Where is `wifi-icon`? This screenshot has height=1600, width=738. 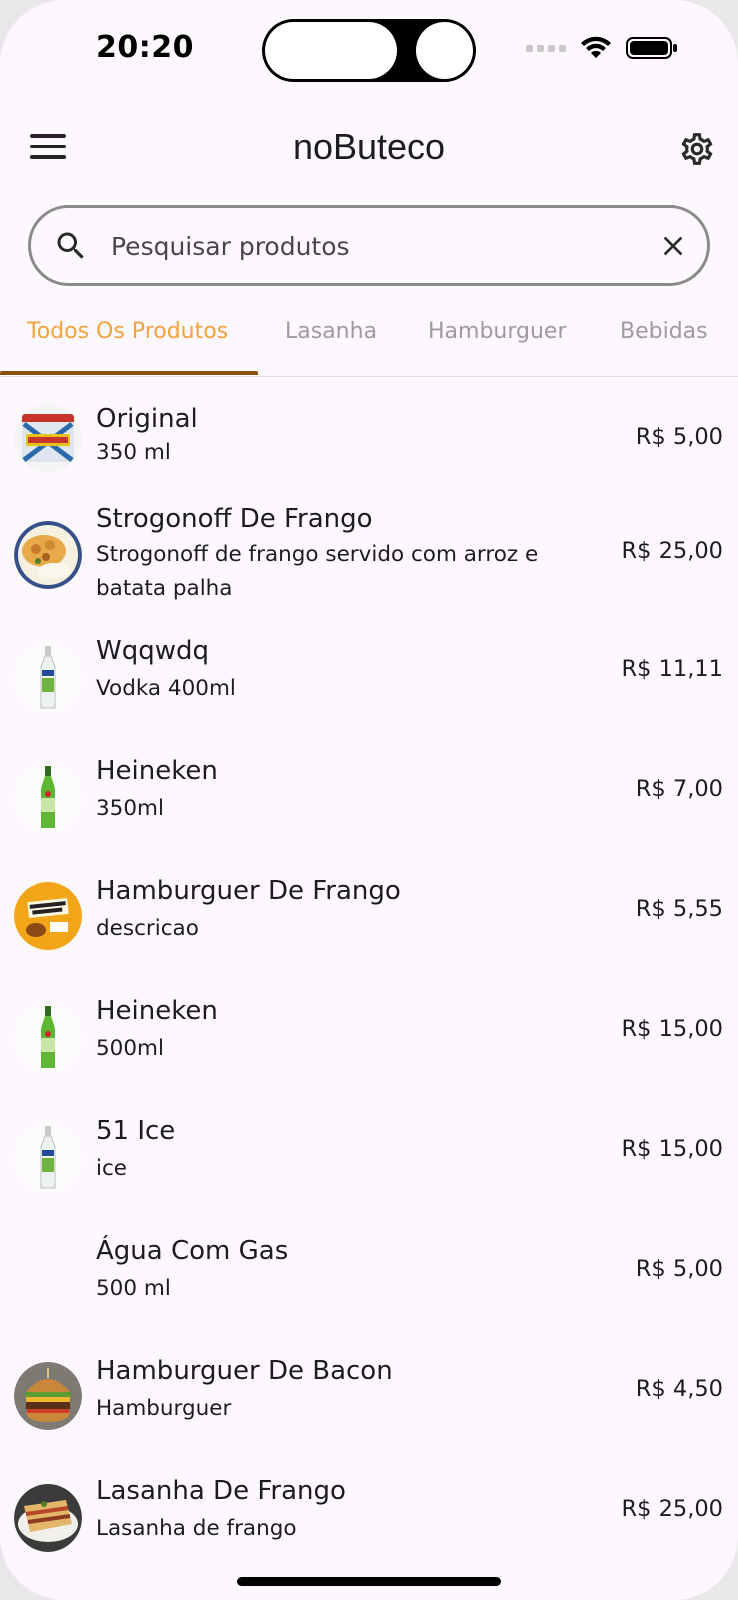 wifi-icon is located at coordinates (596, 47).